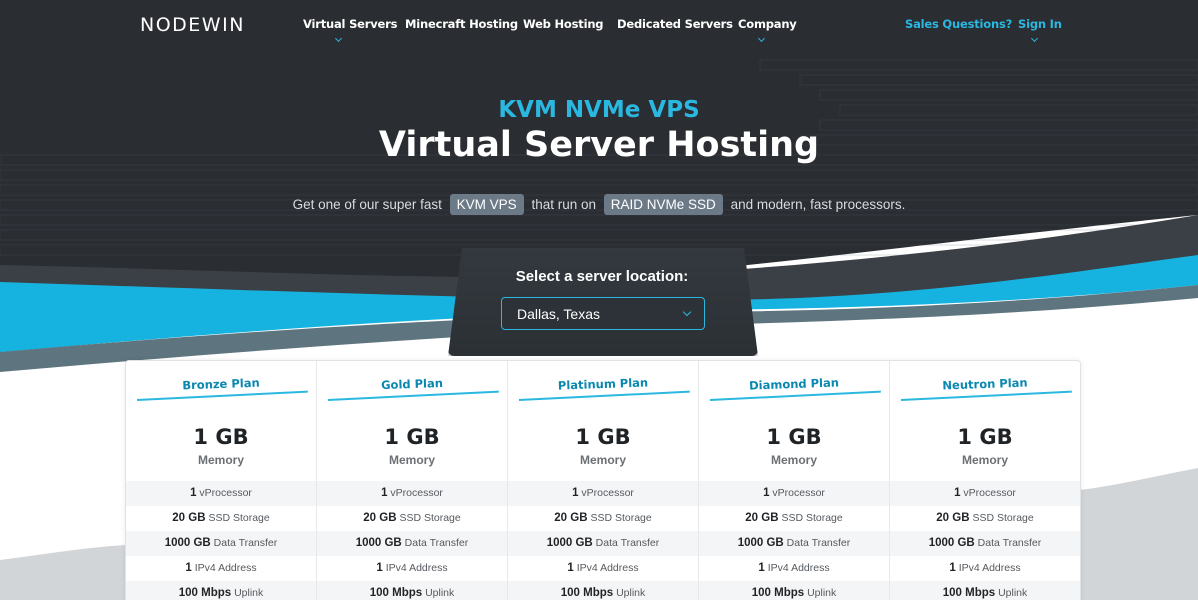  What do you see at coordinates (559, 314) in the screenshot?
I see `location-selected-value: Dallas, Texas` at bounding box center [559, 314].